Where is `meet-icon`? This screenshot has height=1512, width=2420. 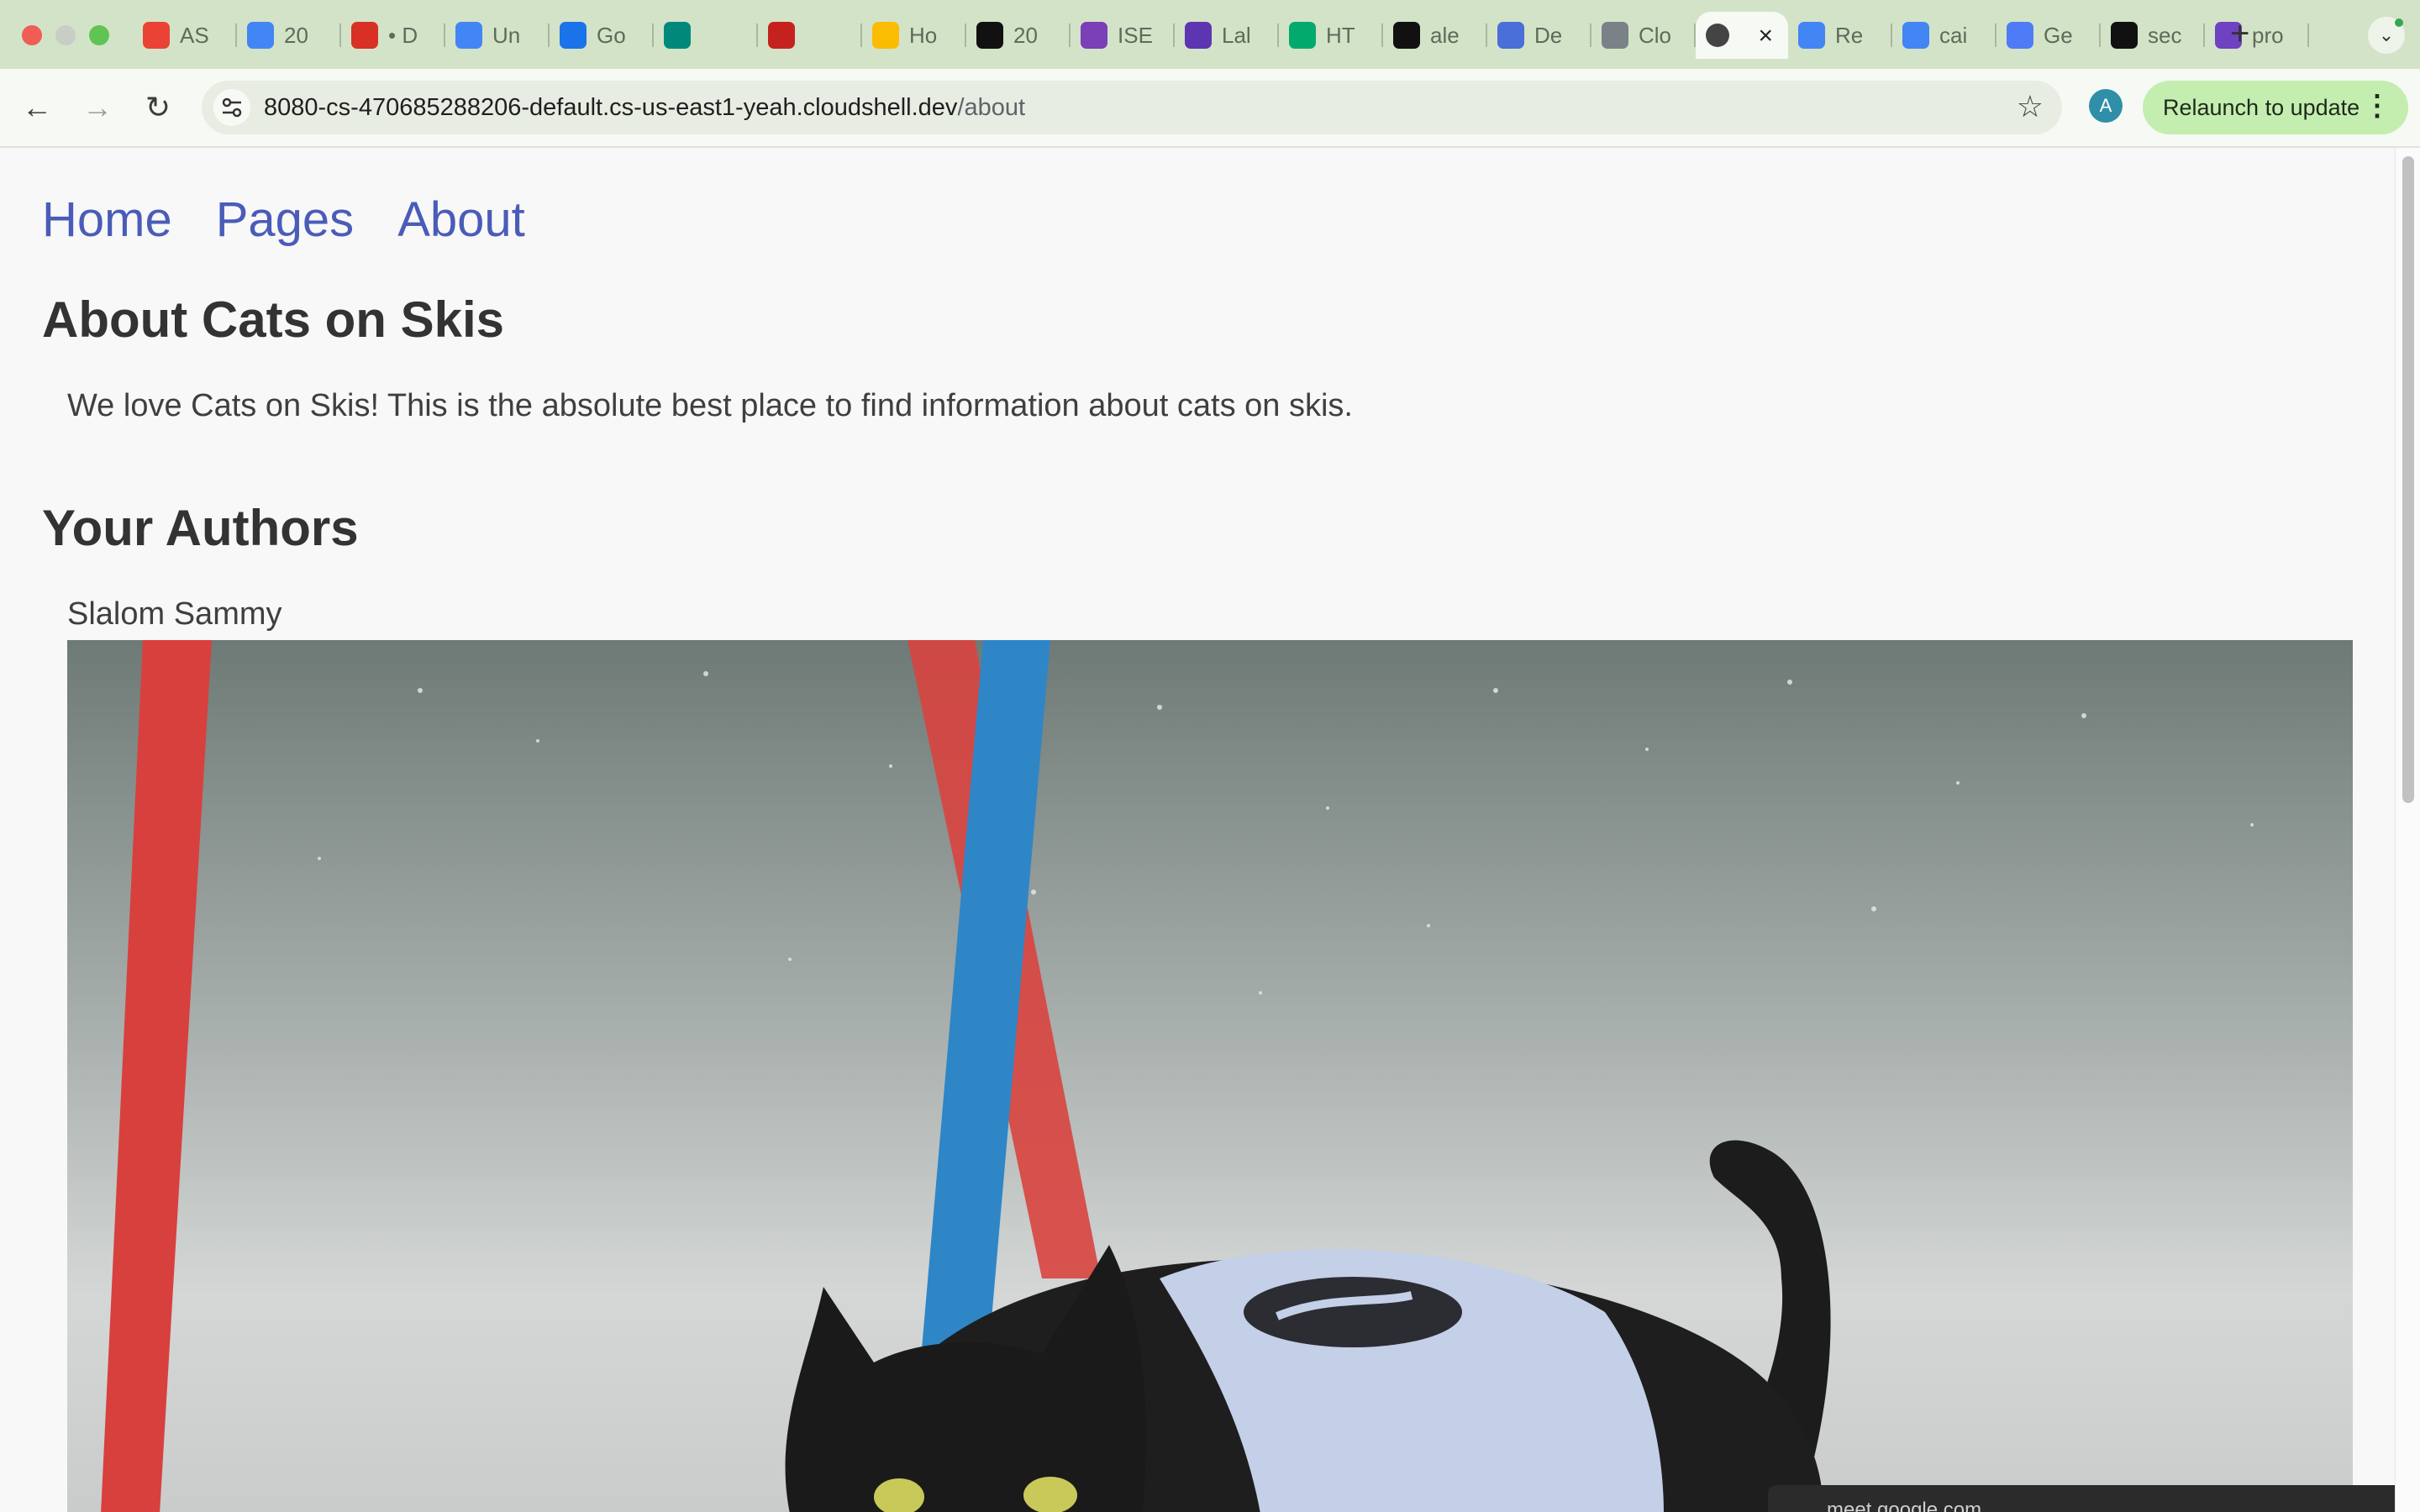
meet-icon is located at coordinates (677, 35).